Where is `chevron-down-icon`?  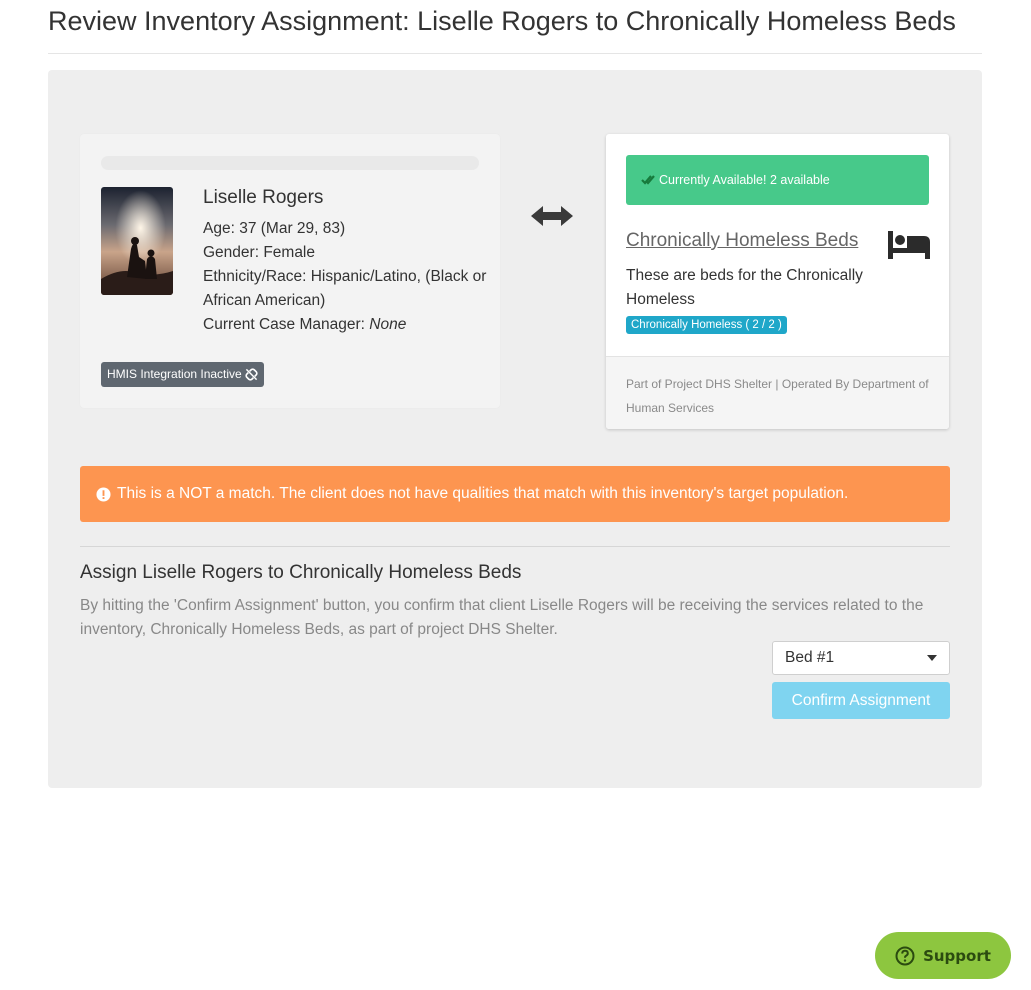 chevron-down-icon is located at coordinates (932, 658).